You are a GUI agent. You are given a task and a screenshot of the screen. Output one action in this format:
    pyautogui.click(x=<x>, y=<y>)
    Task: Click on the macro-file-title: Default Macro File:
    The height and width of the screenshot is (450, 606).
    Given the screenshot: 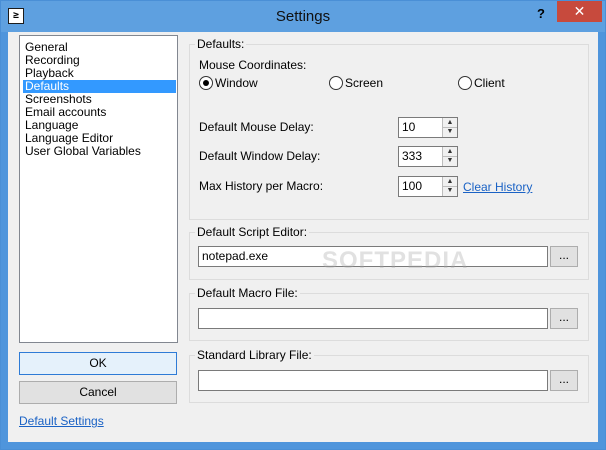 What is the action you would take?
    pyautogui.click(x=247, y=293)
    